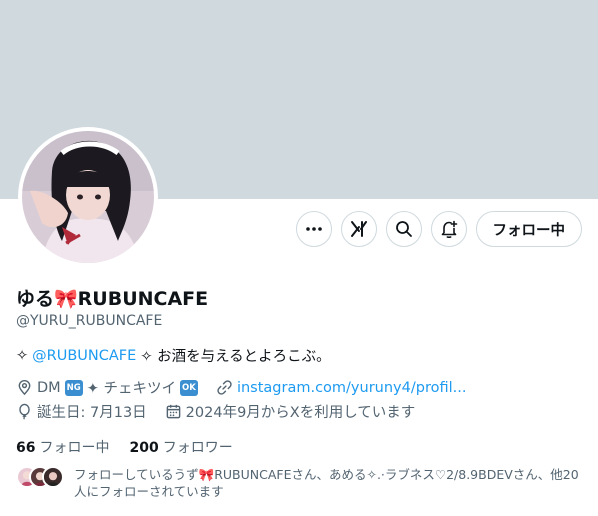 The width and height of the screenshot is (598, 516). Describe the element at coordinates (124, 447) in the screenshot. I see `follow-counts: 66 フォロー中 200 フォロワー` at that location.